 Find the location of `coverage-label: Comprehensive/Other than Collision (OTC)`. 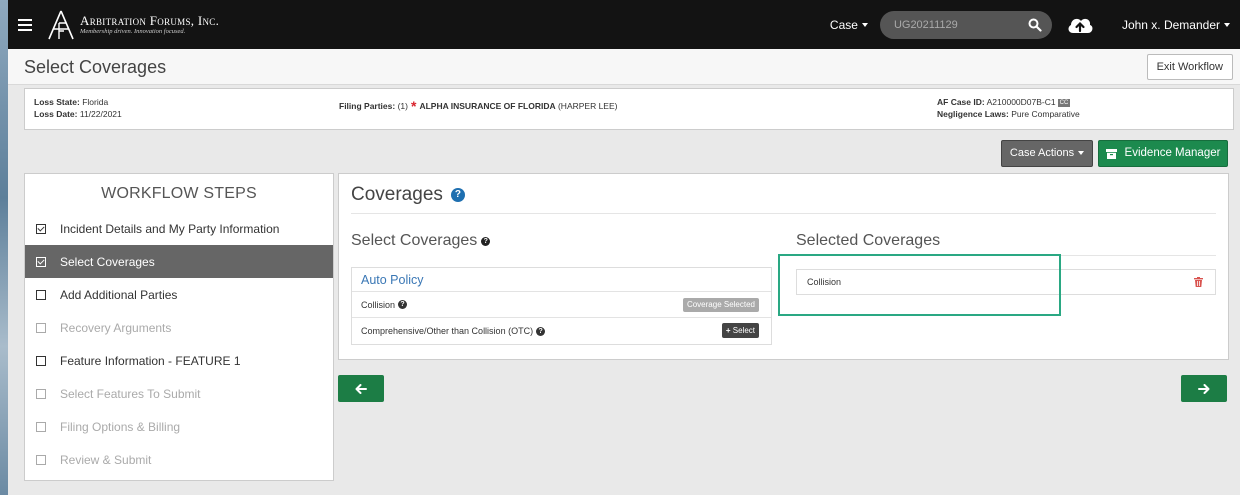

coverage-label: Comprehensive/Other than Collision (OTC) is located at coordinates (447, 331).